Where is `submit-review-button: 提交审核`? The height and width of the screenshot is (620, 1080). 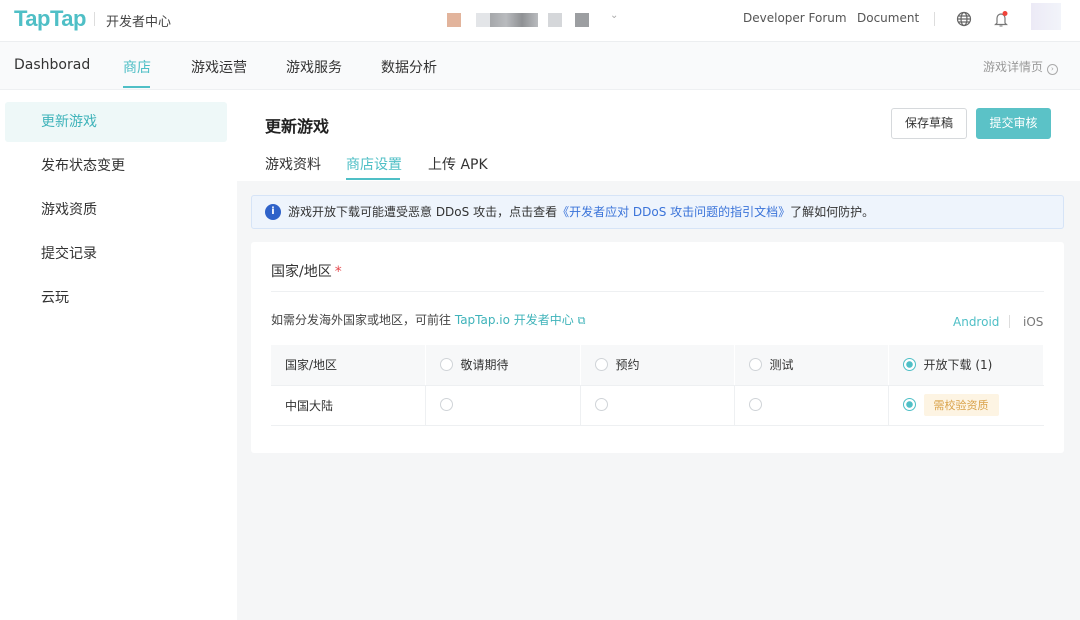 submit-review-button: 提交审核 is located at coordinates (1013, 123).